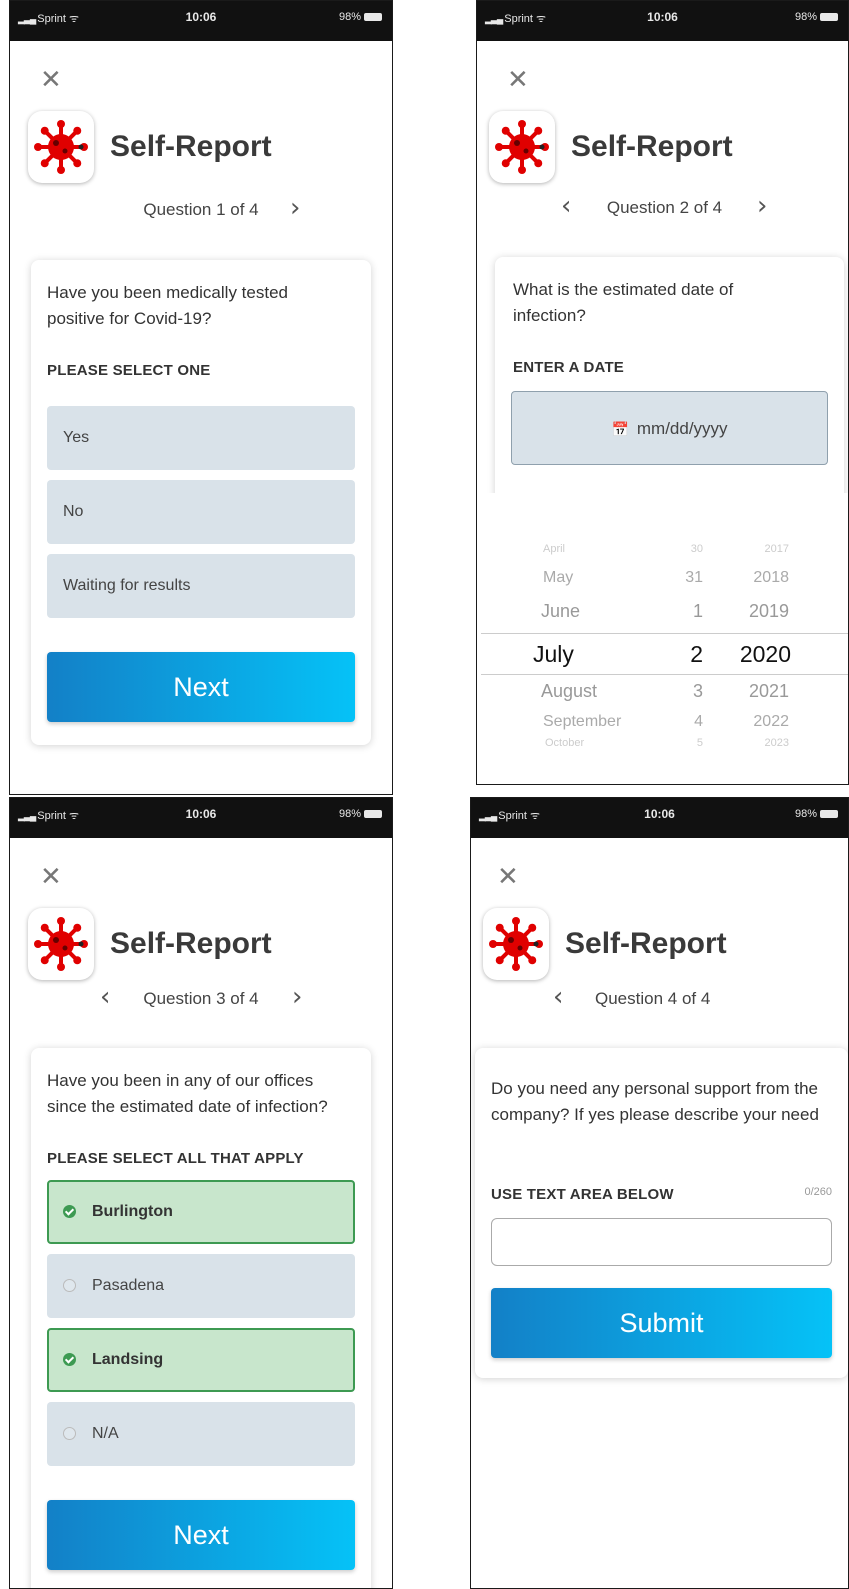  I want to click on instruction-label: PLEASE SELECT ONE, so click(129, 370).